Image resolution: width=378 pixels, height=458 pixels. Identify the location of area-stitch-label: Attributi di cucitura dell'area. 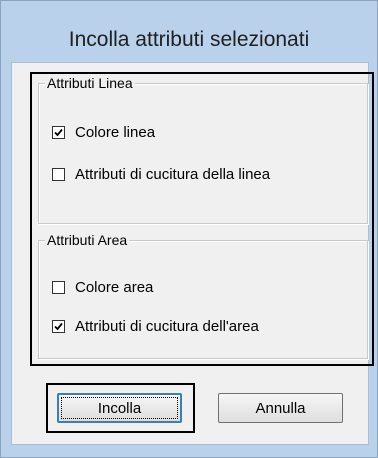
(167, 326).